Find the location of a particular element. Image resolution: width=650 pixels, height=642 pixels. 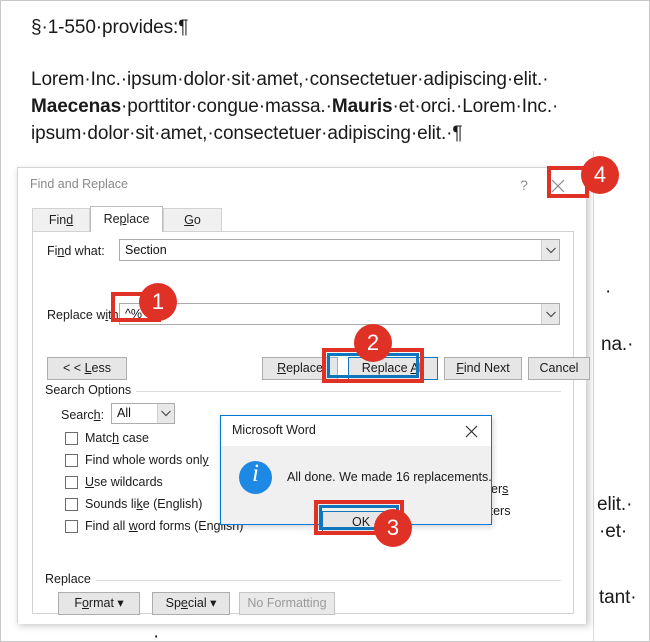

dialog-tabstrip: Find Replace Go To is located at coordinates (303, 228).